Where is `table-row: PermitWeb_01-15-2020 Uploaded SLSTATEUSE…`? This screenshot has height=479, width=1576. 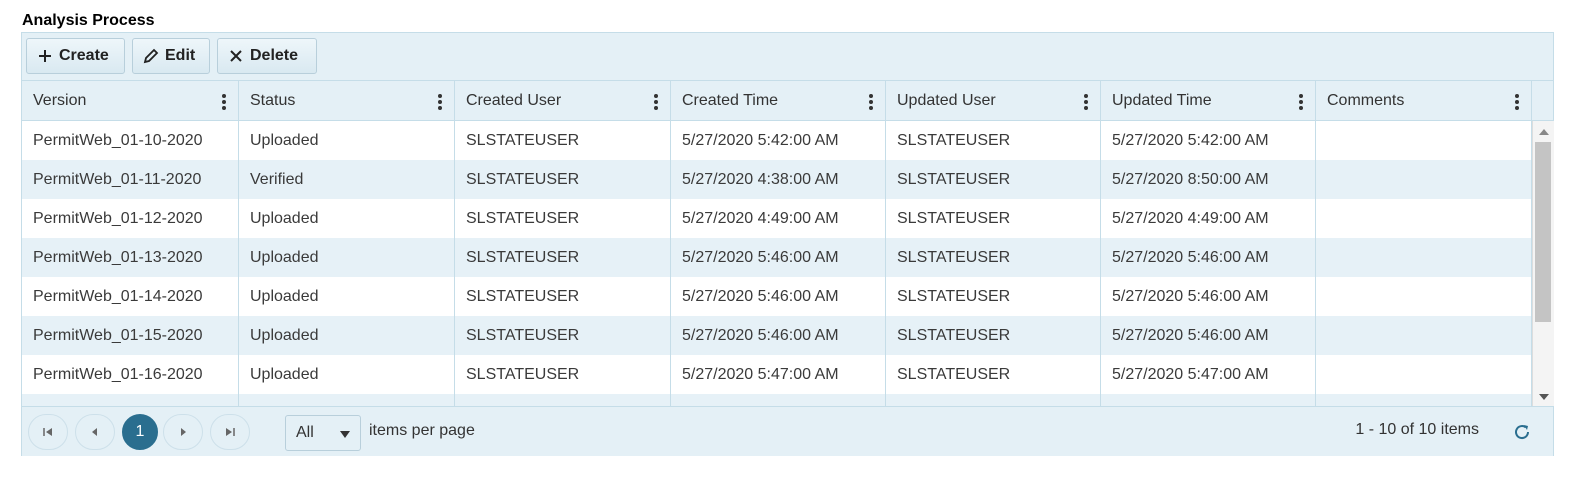
table-row: PermitWeb_01-15-2020 Uploaded SLSTATEUSE… is located at coordinates (777, 335).